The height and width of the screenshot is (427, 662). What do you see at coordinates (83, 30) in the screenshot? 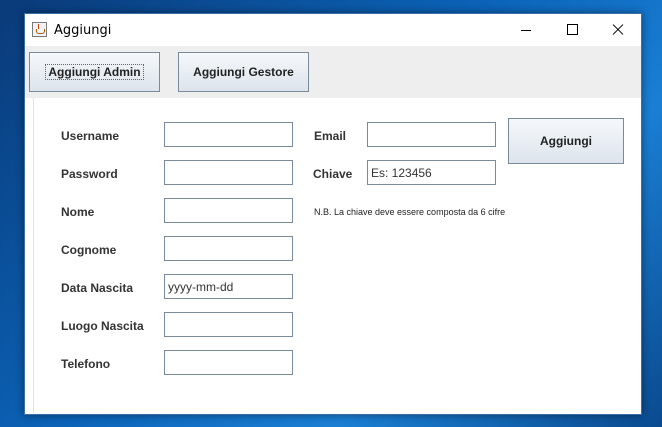
I see `window-title: Aggiungi` at bounding box center [83, 30].